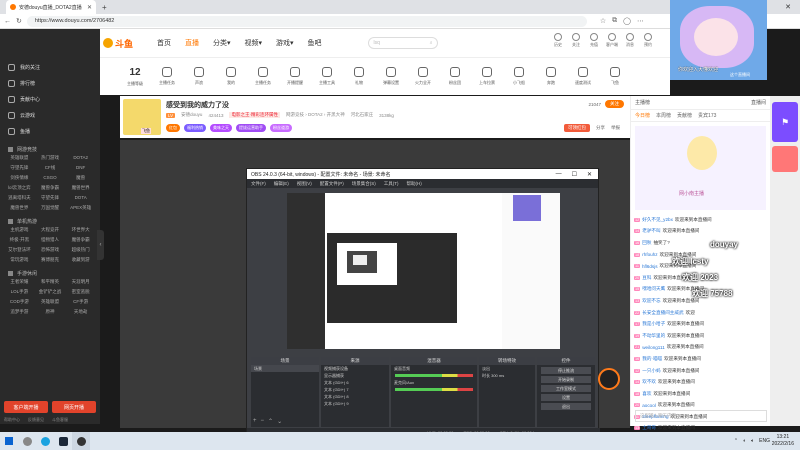 The width and height of the screenshot is (800, 450). I want to click on chat-message: 12 好久不见_y2bx 欢迎来到本直播间, so click(700, 220).